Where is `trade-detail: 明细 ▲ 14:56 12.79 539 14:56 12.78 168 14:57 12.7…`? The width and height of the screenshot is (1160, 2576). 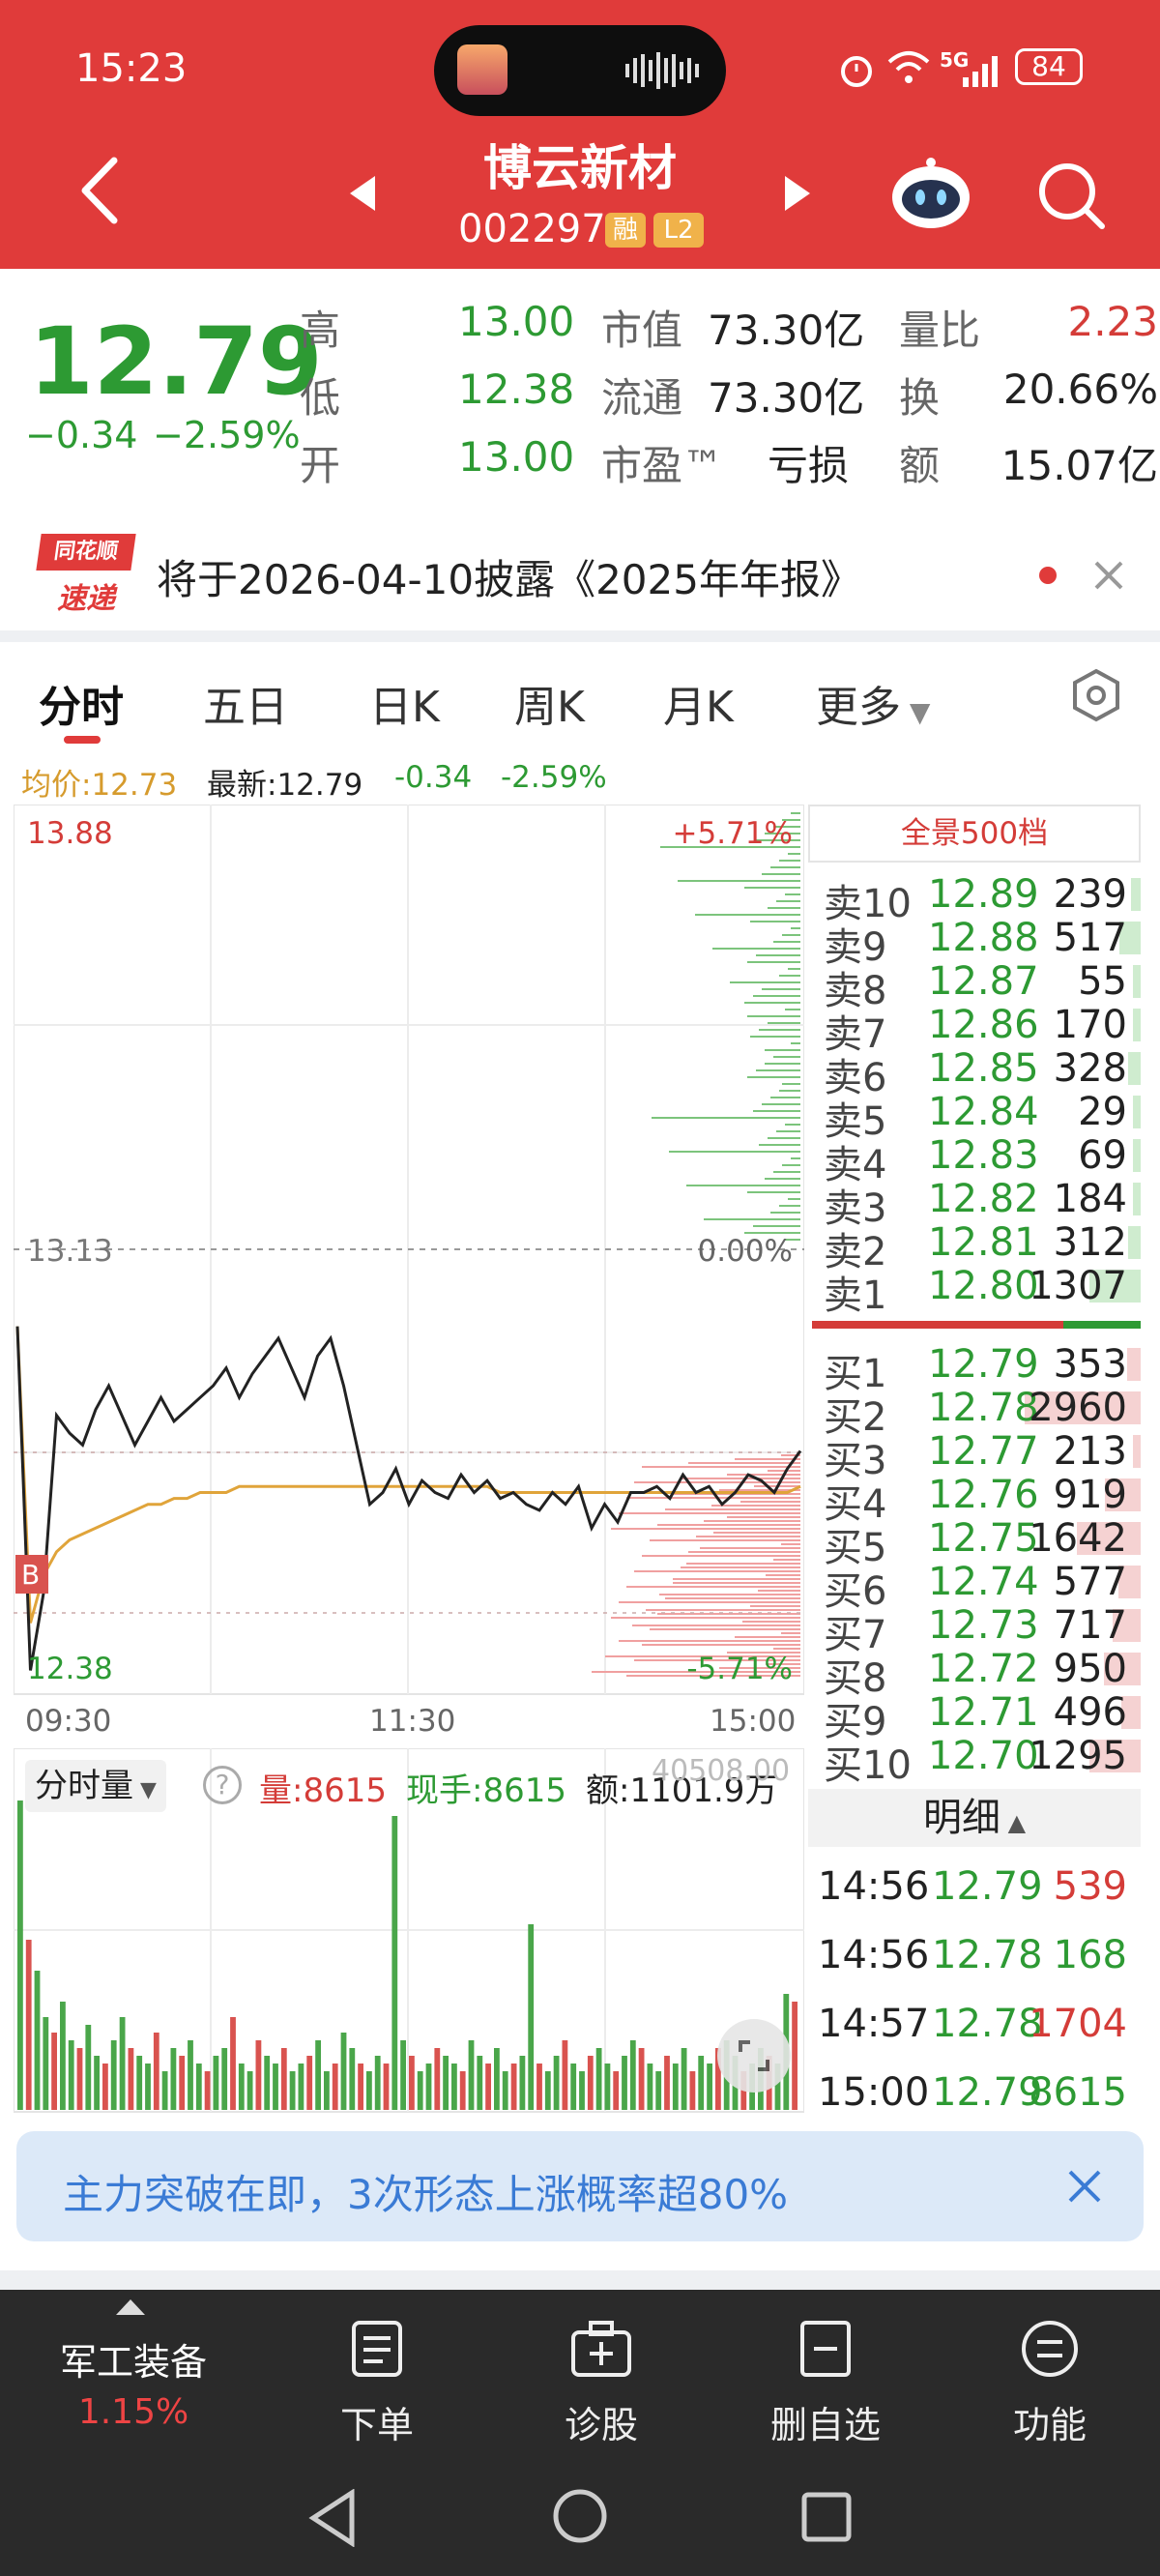
trade-detail: 明细 ▲ 14:56 12.79 539 14:56 12.78 168 14:57 12.7… is located at coordinates (974, 1953).